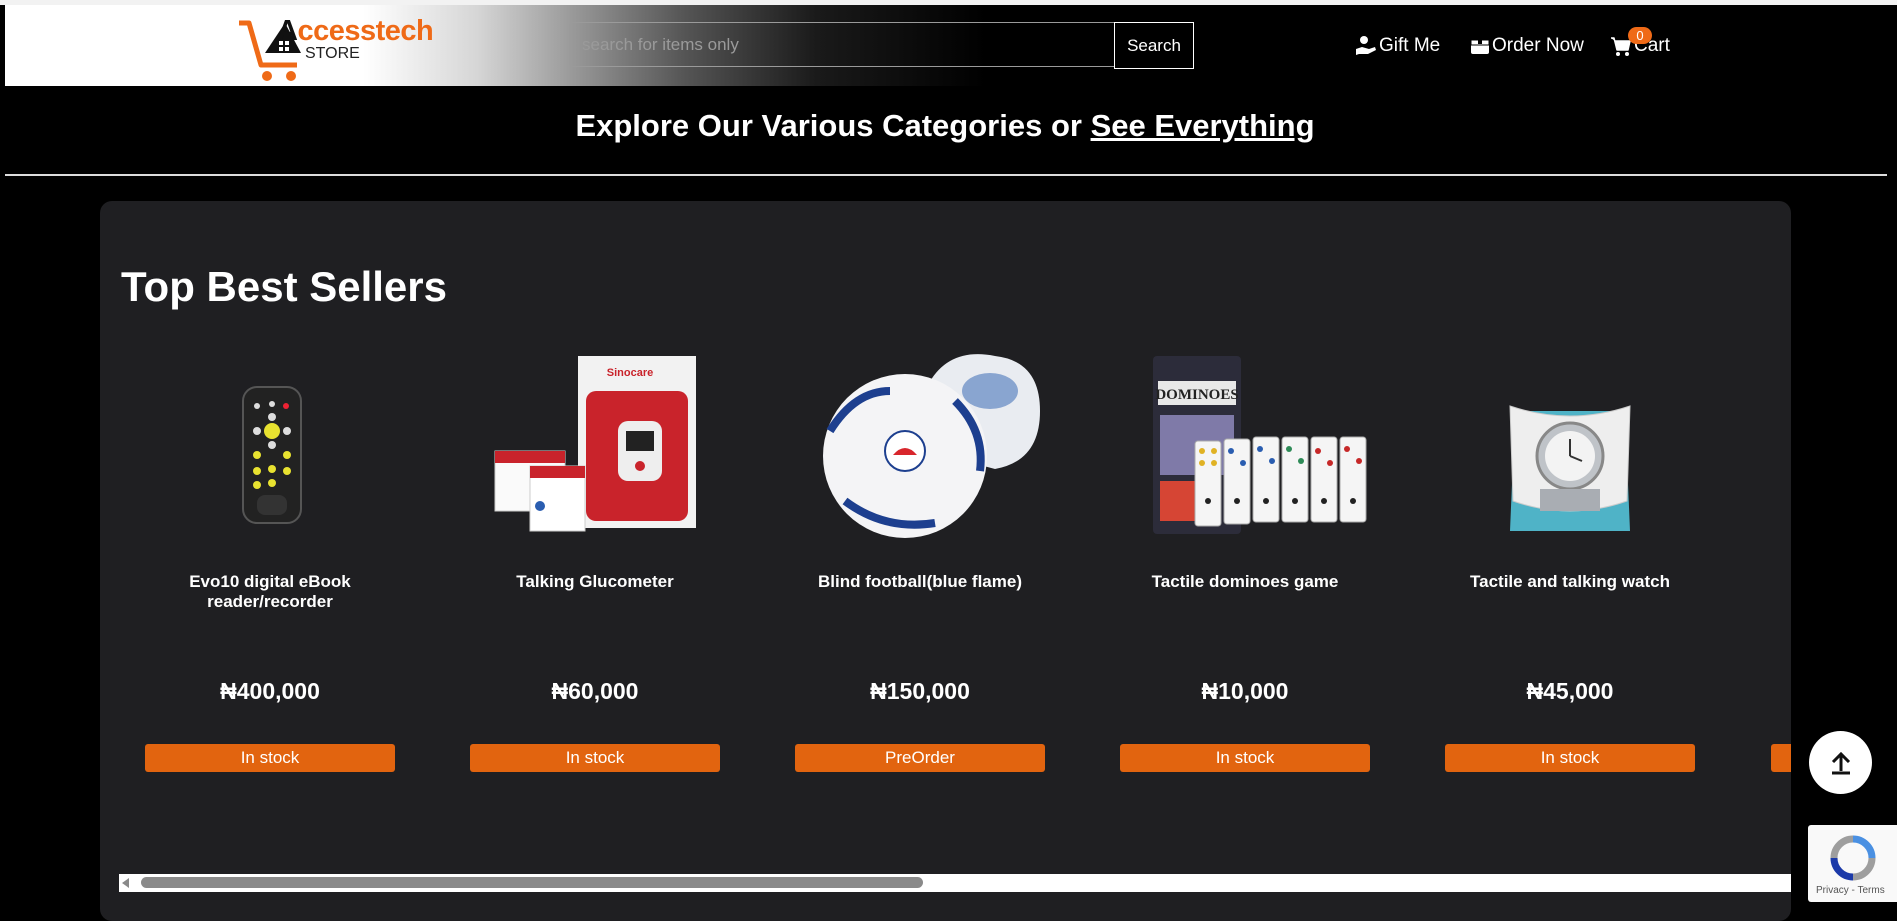 The width and height of the screenshot is (1897, 921). I want to click on product-image-football, so click(931, 446).